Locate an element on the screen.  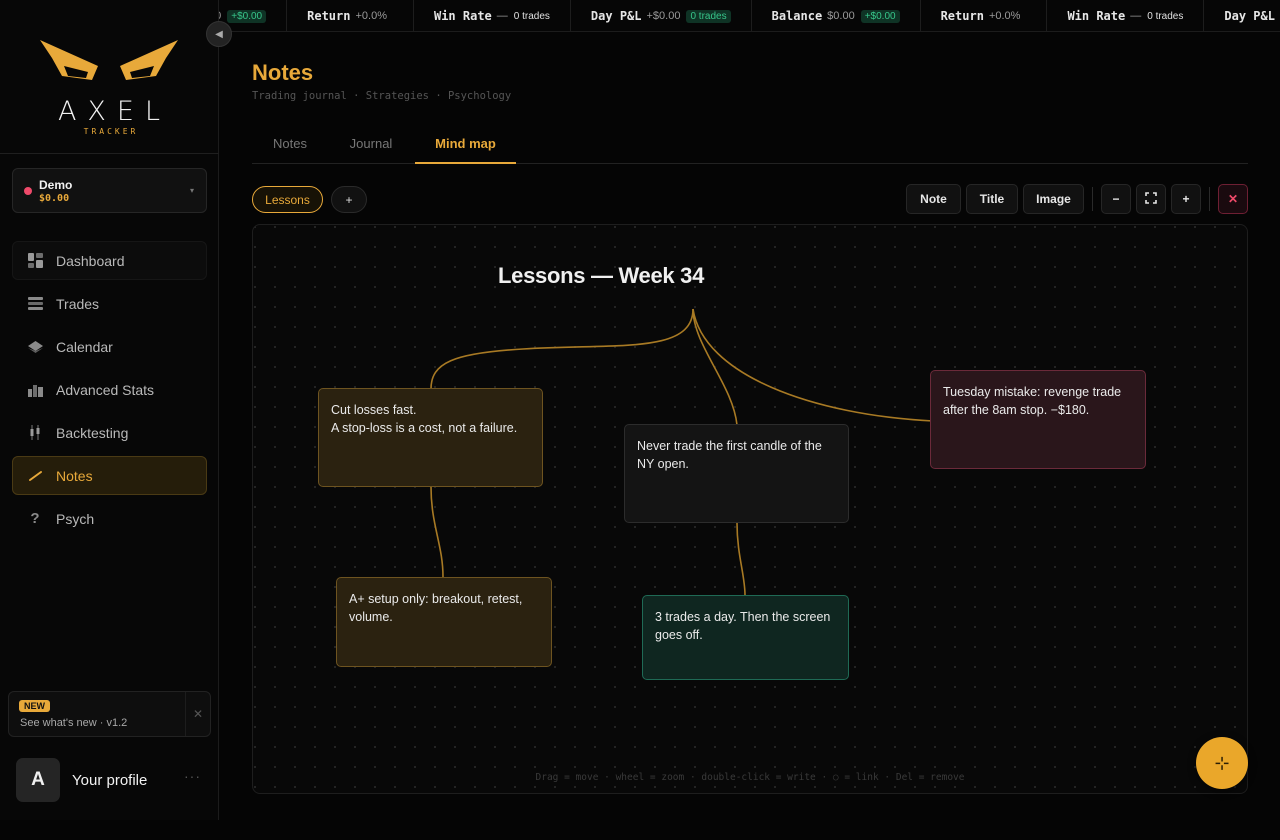
notes-icon is located at coordinates (35, 476).